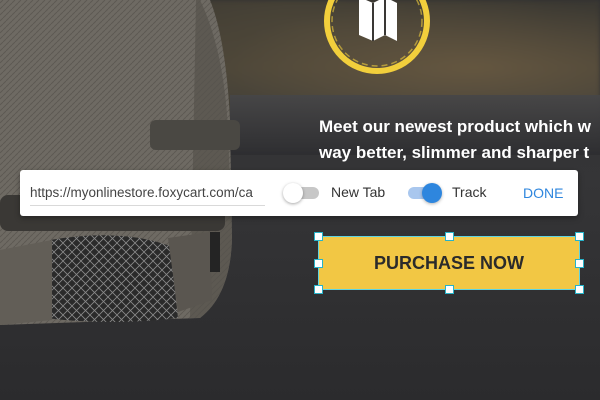 Image resolution: width=600 pixels, height=400 pixels. Describe the element at coordinates (318, 289) in the screenshot. I see `resize-handle-bottom-left` at that location.